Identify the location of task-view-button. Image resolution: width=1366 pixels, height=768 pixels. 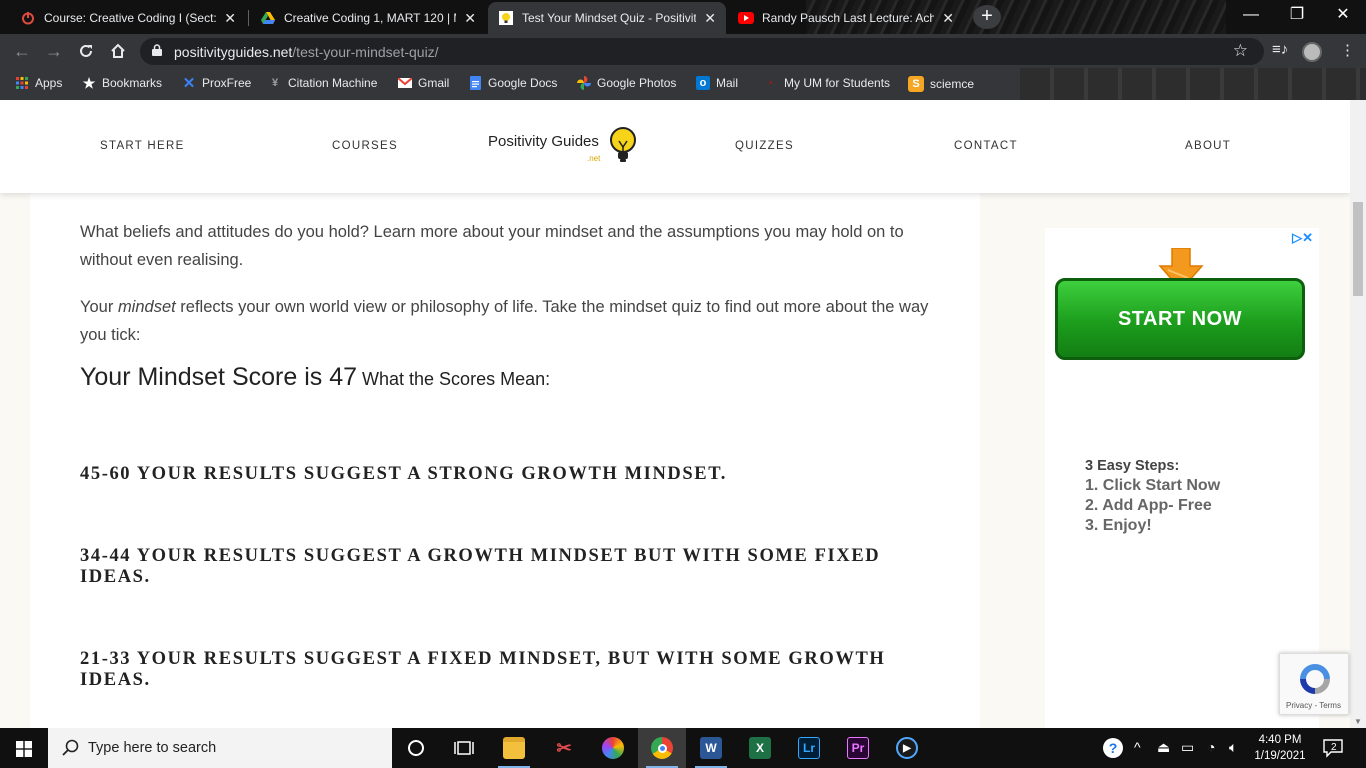
(464, 748).